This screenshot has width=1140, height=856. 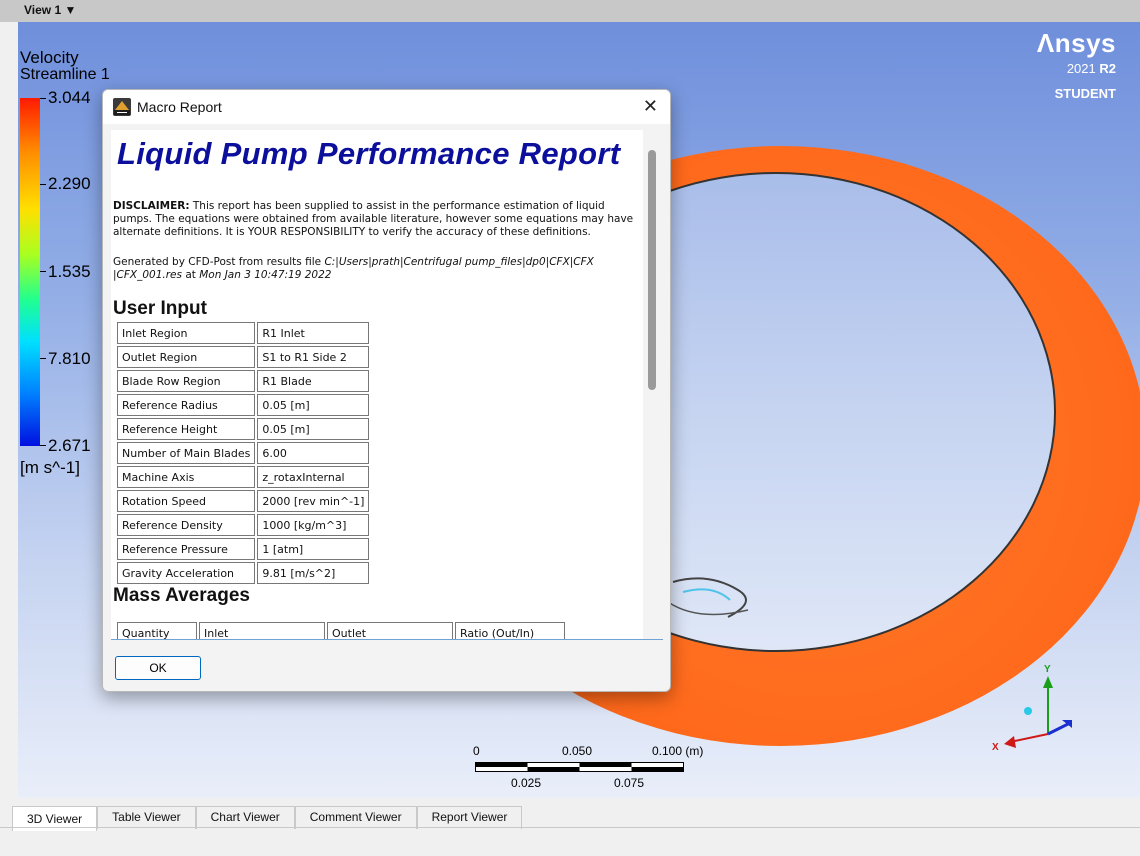 What do you see at coordinates (186, 573) in the screenshot?
I see `table-cell: Gravity Acceleration` at bounding box center [186, 573].